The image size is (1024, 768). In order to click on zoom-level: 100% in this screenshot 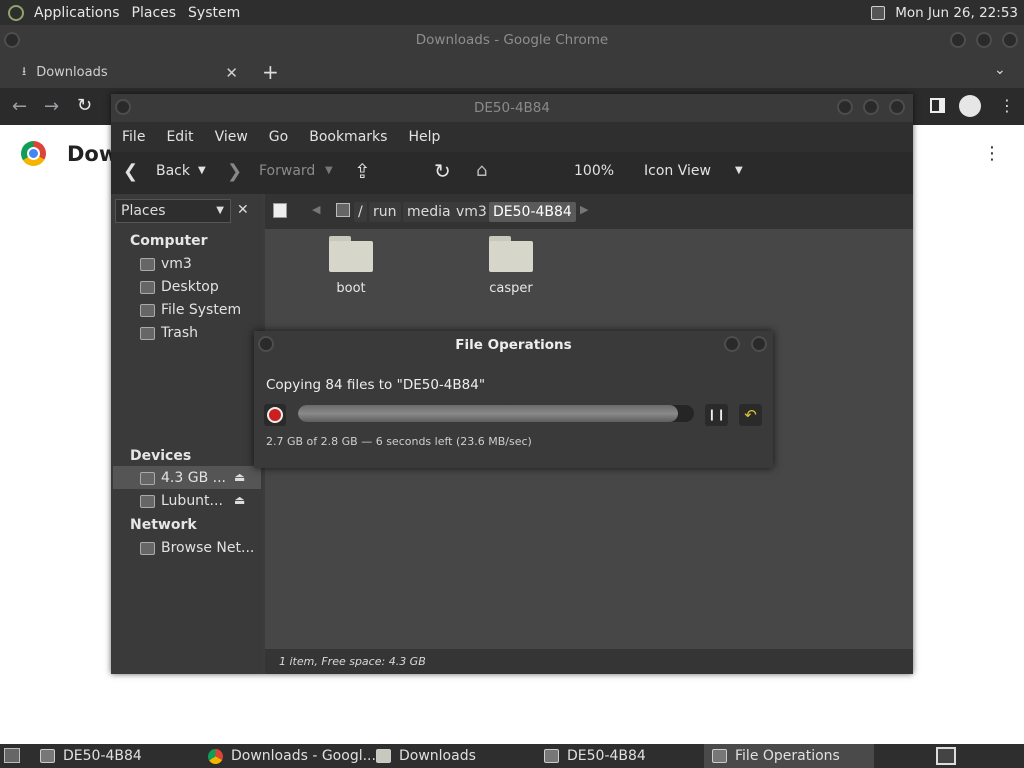, I will do `click(594, 171)`.